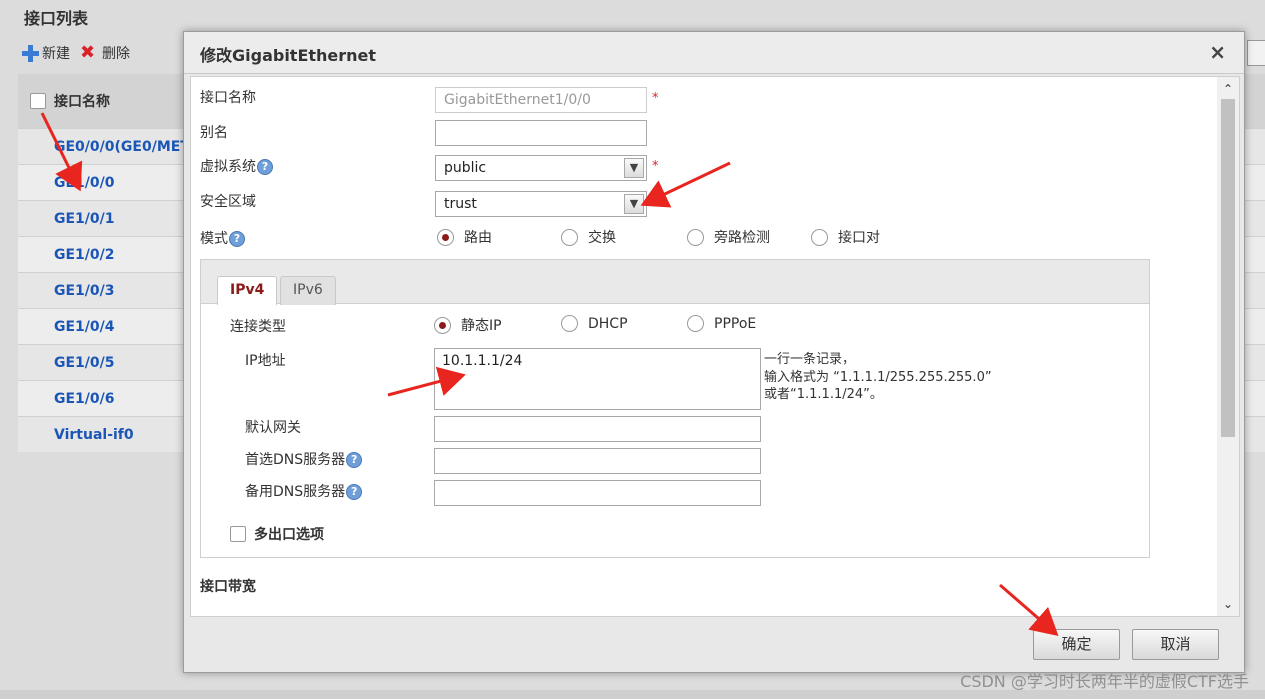 This screenshot has width=1265, height=699. What do you see at coordinates (742, 238) in the screenshot?
I see `mode-option-label: 旁路检测` at bounding box center [742, 238].